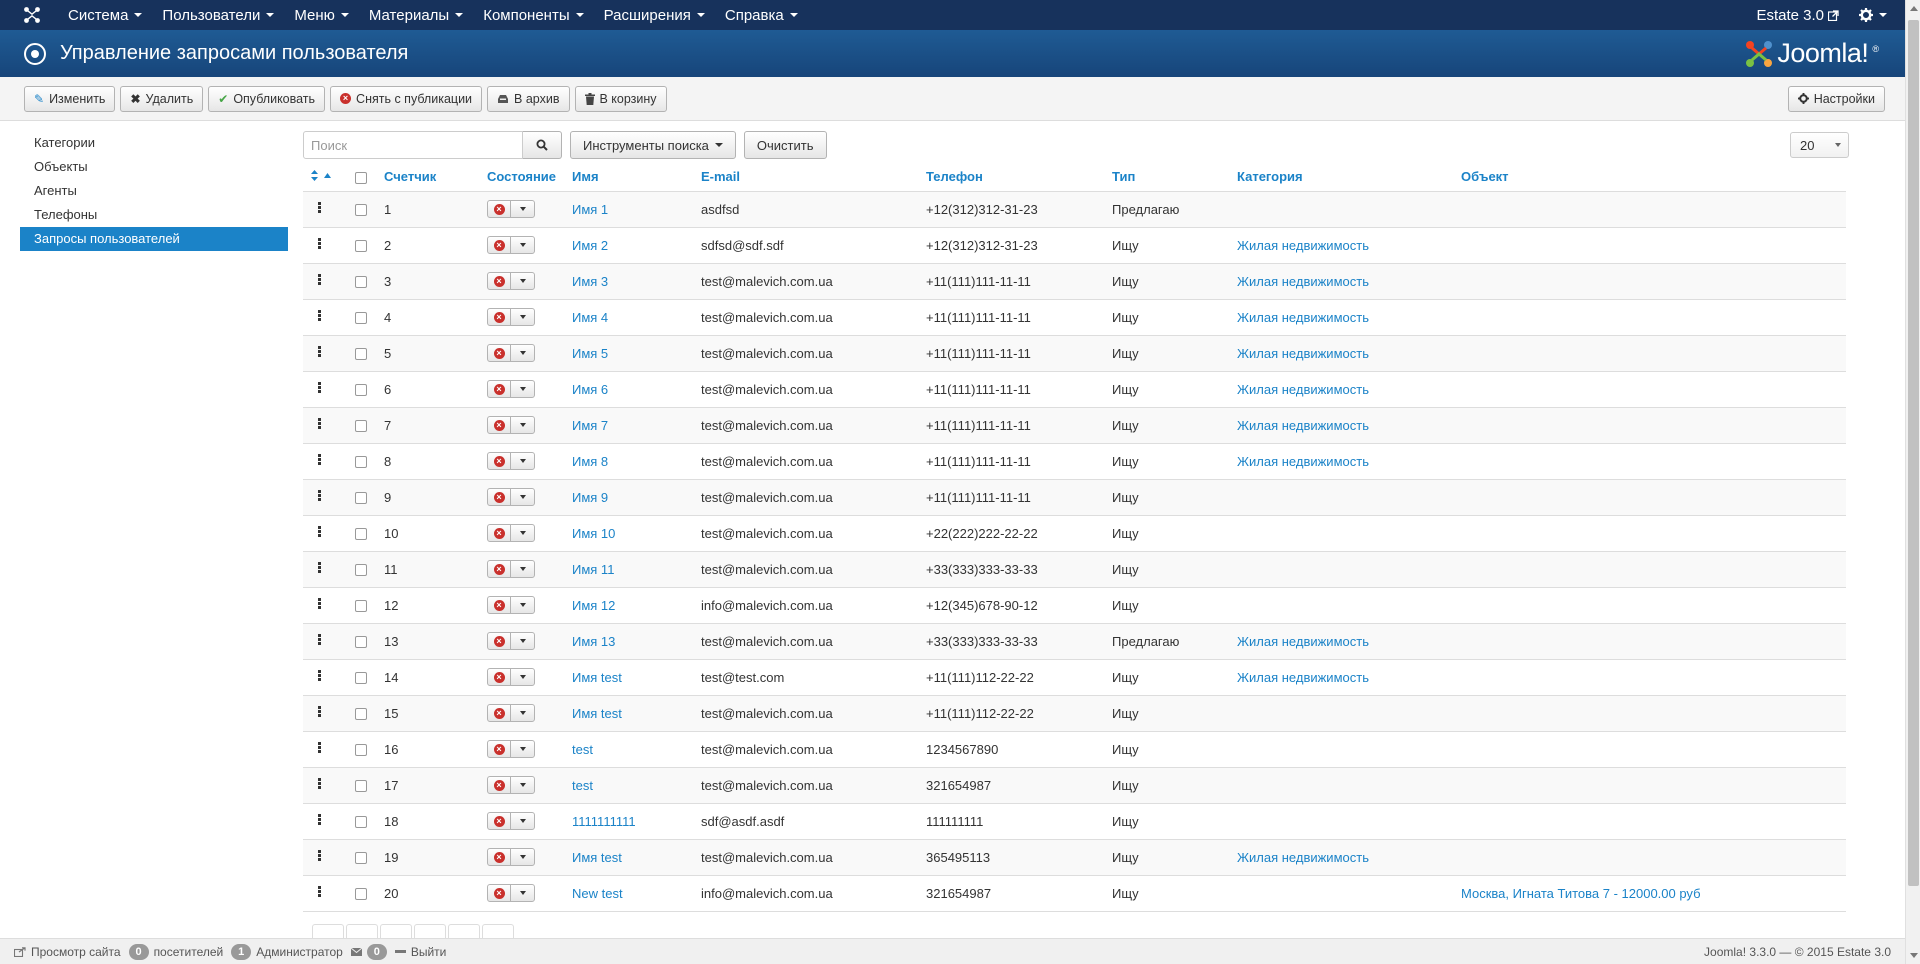 The image size is (1920, 964). Describe the element at coordinates (32, 15) in the screenshot. I see `joomla-icon` at that location.